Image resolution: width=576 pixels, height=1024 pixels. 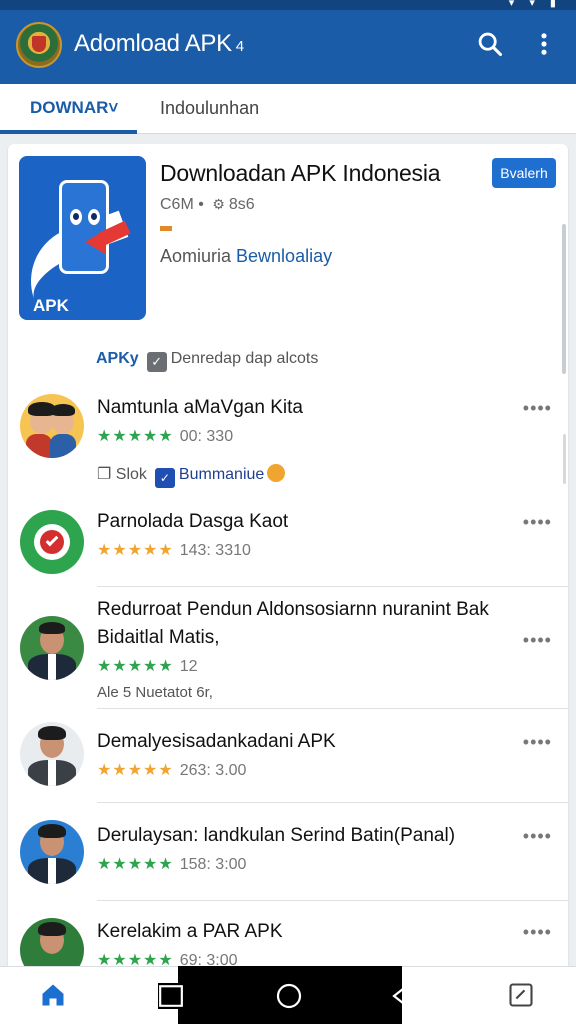 What do you see at coordinates (535, 4) in the screenshot?
I see `status-icons: ▾ ▾ ▮` at bounding box center [535, 4].